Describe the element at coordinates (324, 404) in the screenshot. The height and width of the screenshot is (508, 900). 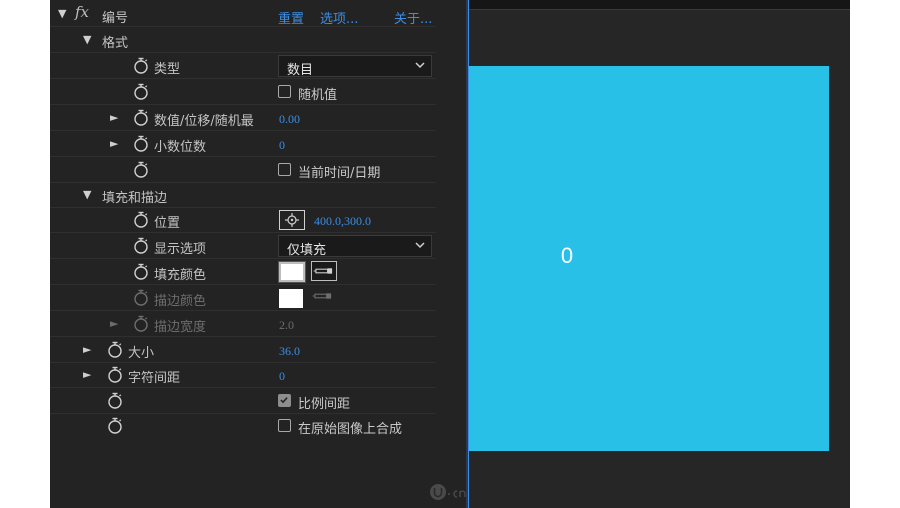
I see `proportional-checkbox-label: 比例间距` at that location.